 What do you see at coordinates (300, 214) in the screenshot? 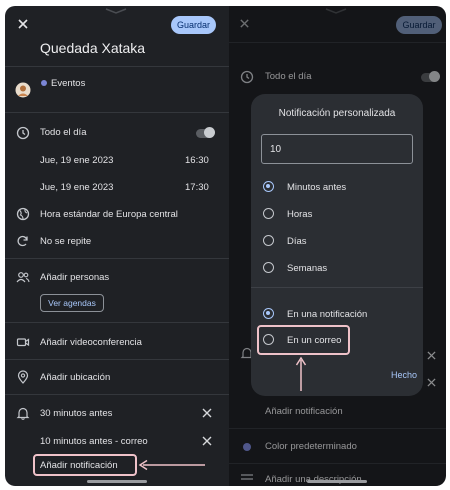
I see `unit-label: Horas` at bounding box center [300, 214].